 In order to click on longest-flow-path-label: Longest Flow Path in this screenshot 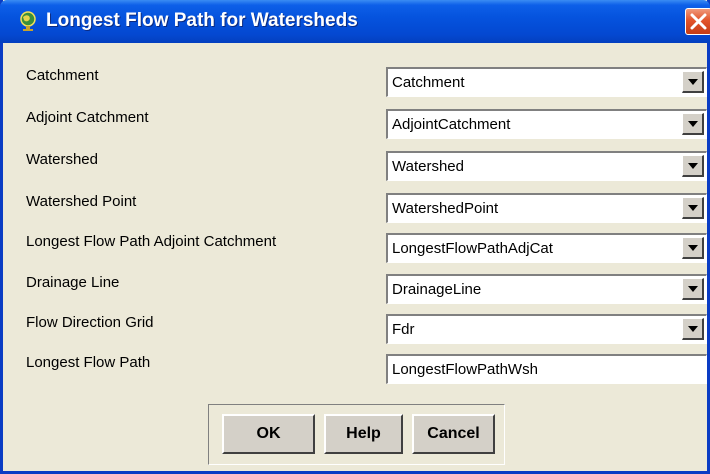, I will do `click(88, 362)`.